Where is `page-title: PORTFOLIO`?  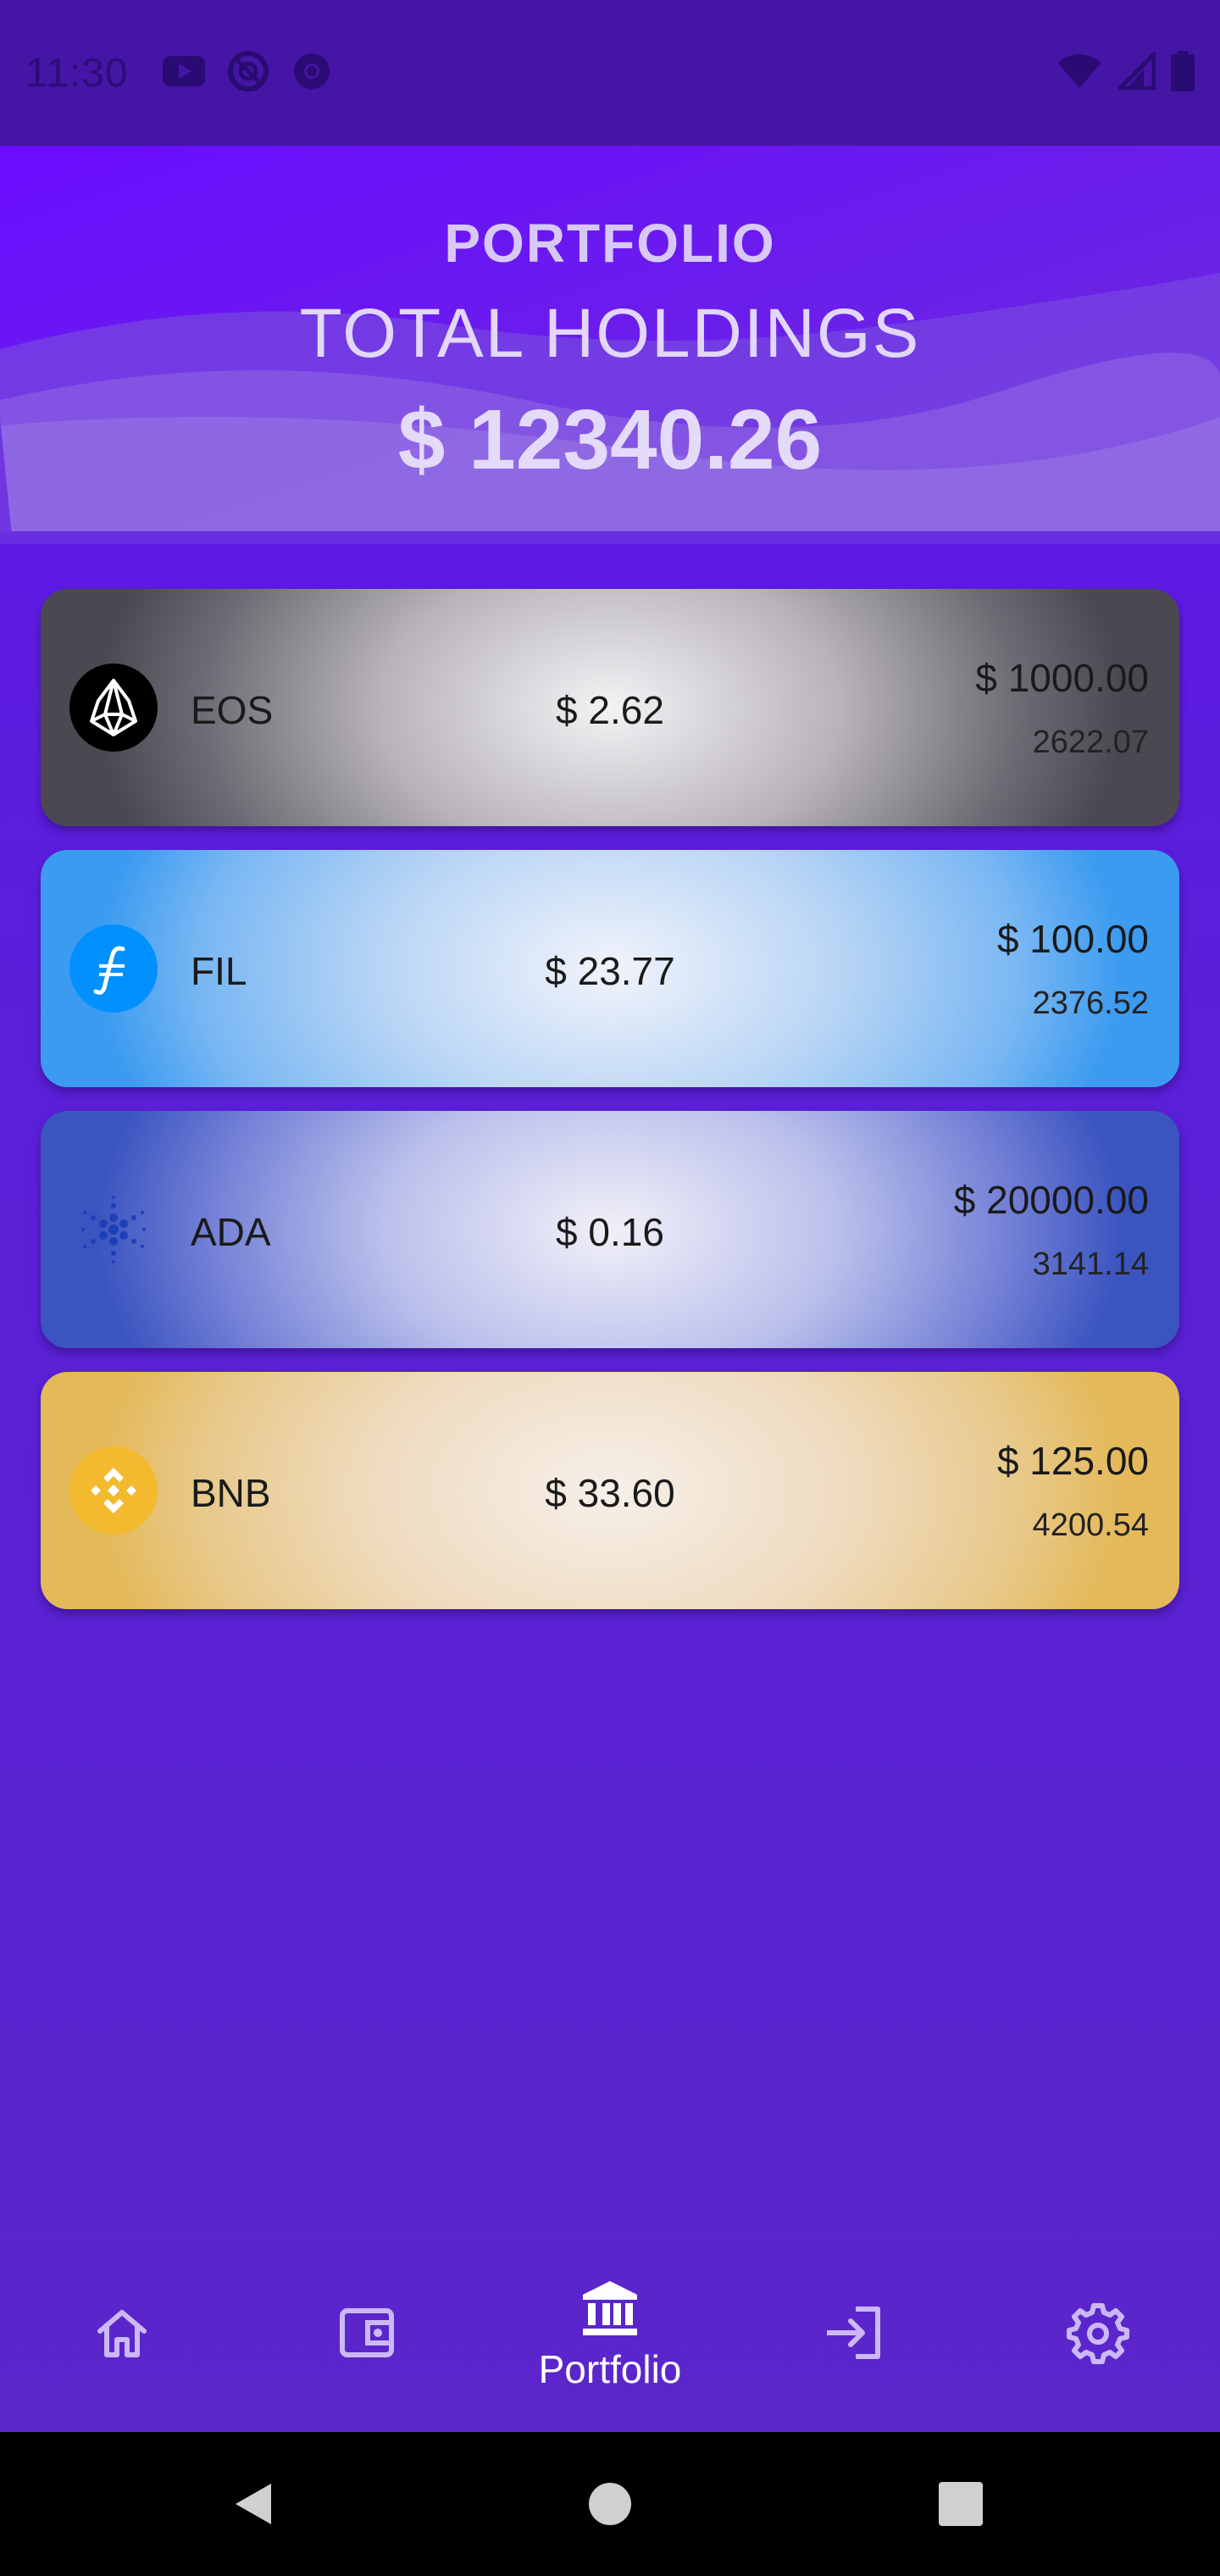
page-title: PORTFOLIO is located at coordinates (610, 243).